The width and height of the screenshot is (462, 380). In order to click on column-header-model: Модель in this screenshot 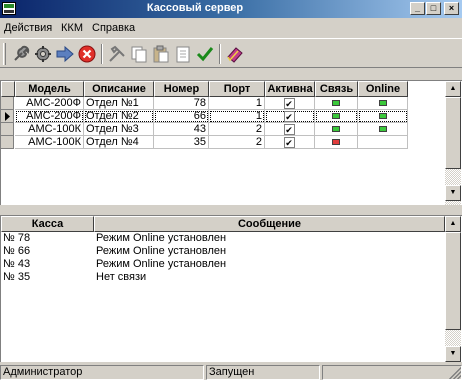, I will do `click(49, 89)`.